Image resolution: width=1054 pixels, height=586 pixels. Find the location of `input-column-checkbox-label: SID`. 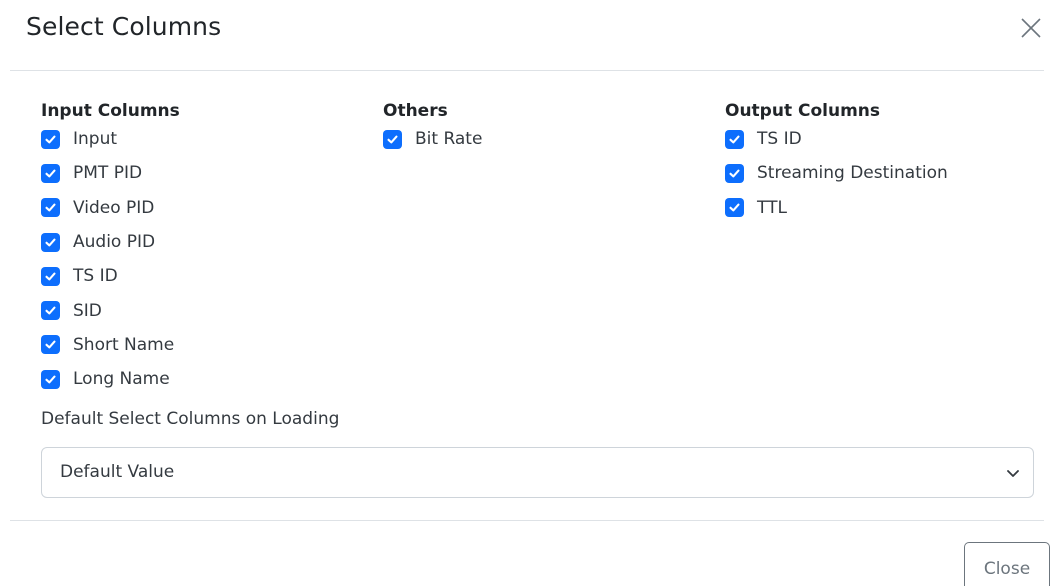

input-column-checkbox-label: SID is located at coordinates (87, 310).